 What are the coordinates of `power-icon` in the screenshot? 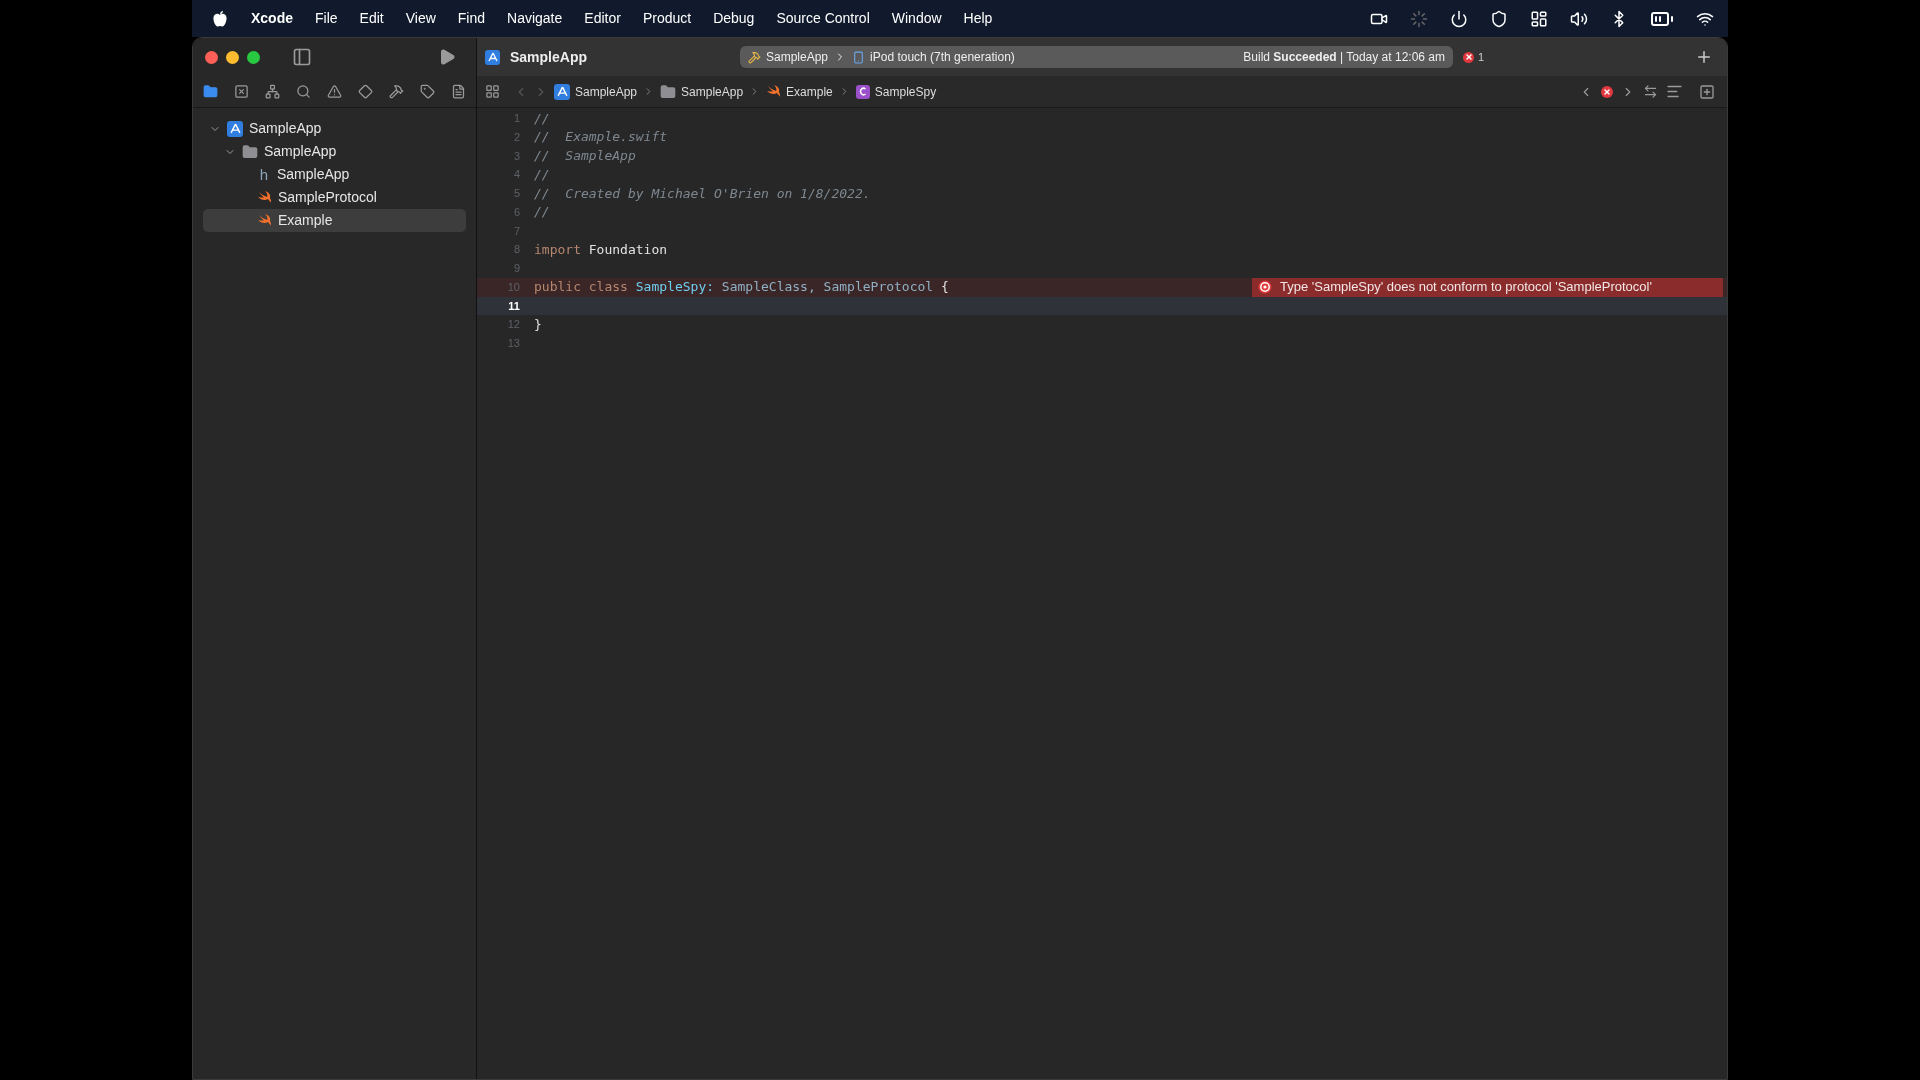 It's located at (1459, 18).